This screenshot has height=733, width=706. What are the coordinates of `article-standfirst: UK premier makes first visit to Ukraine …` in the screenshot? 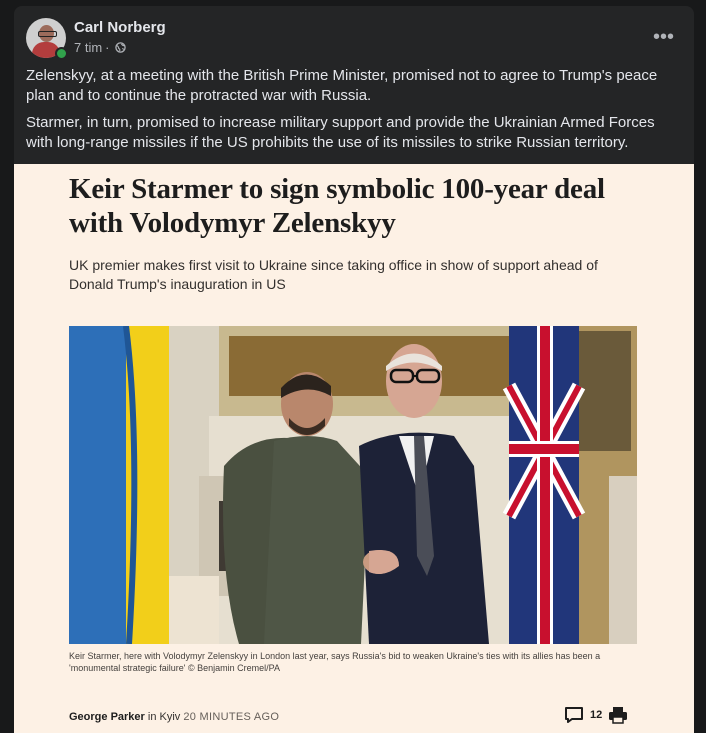 It's located at (333, 274).